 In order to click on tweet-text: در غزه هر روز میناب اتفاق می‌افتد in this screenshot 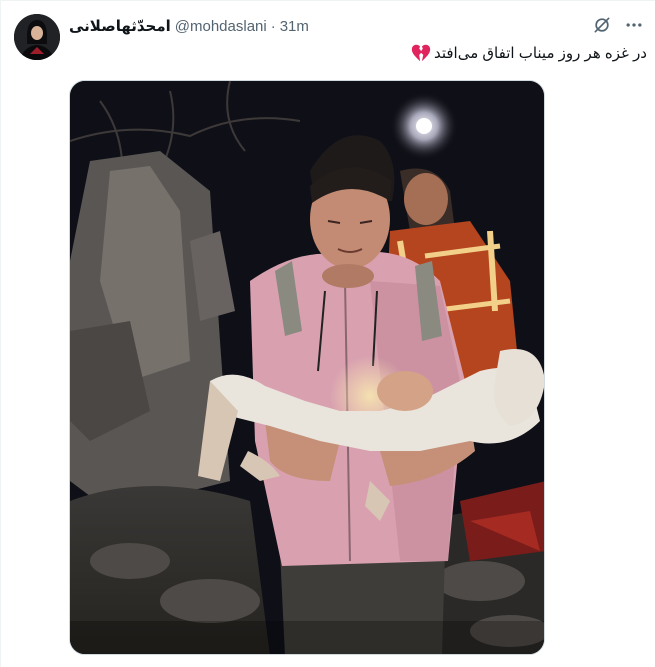, I will do `click(528, 53)`.